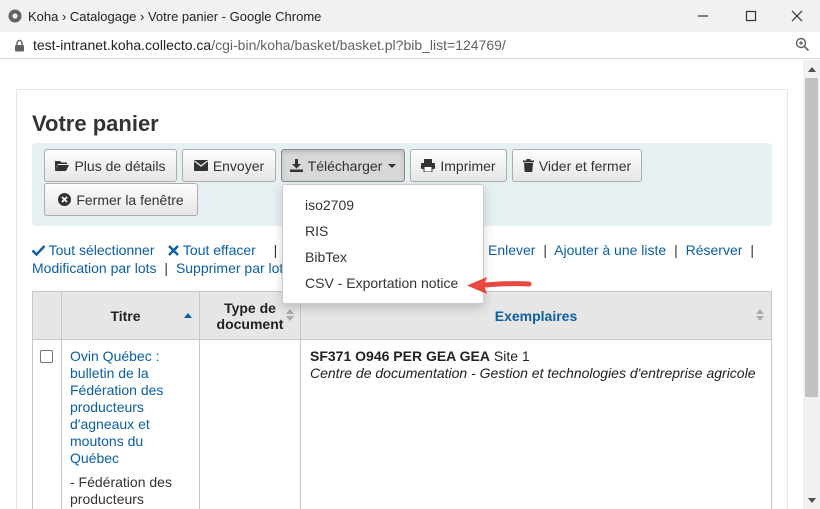  Describe the element at coordinates (233, 268) in the screenshot. I see `batch-delete-link: Supprimer par lots` at that location.